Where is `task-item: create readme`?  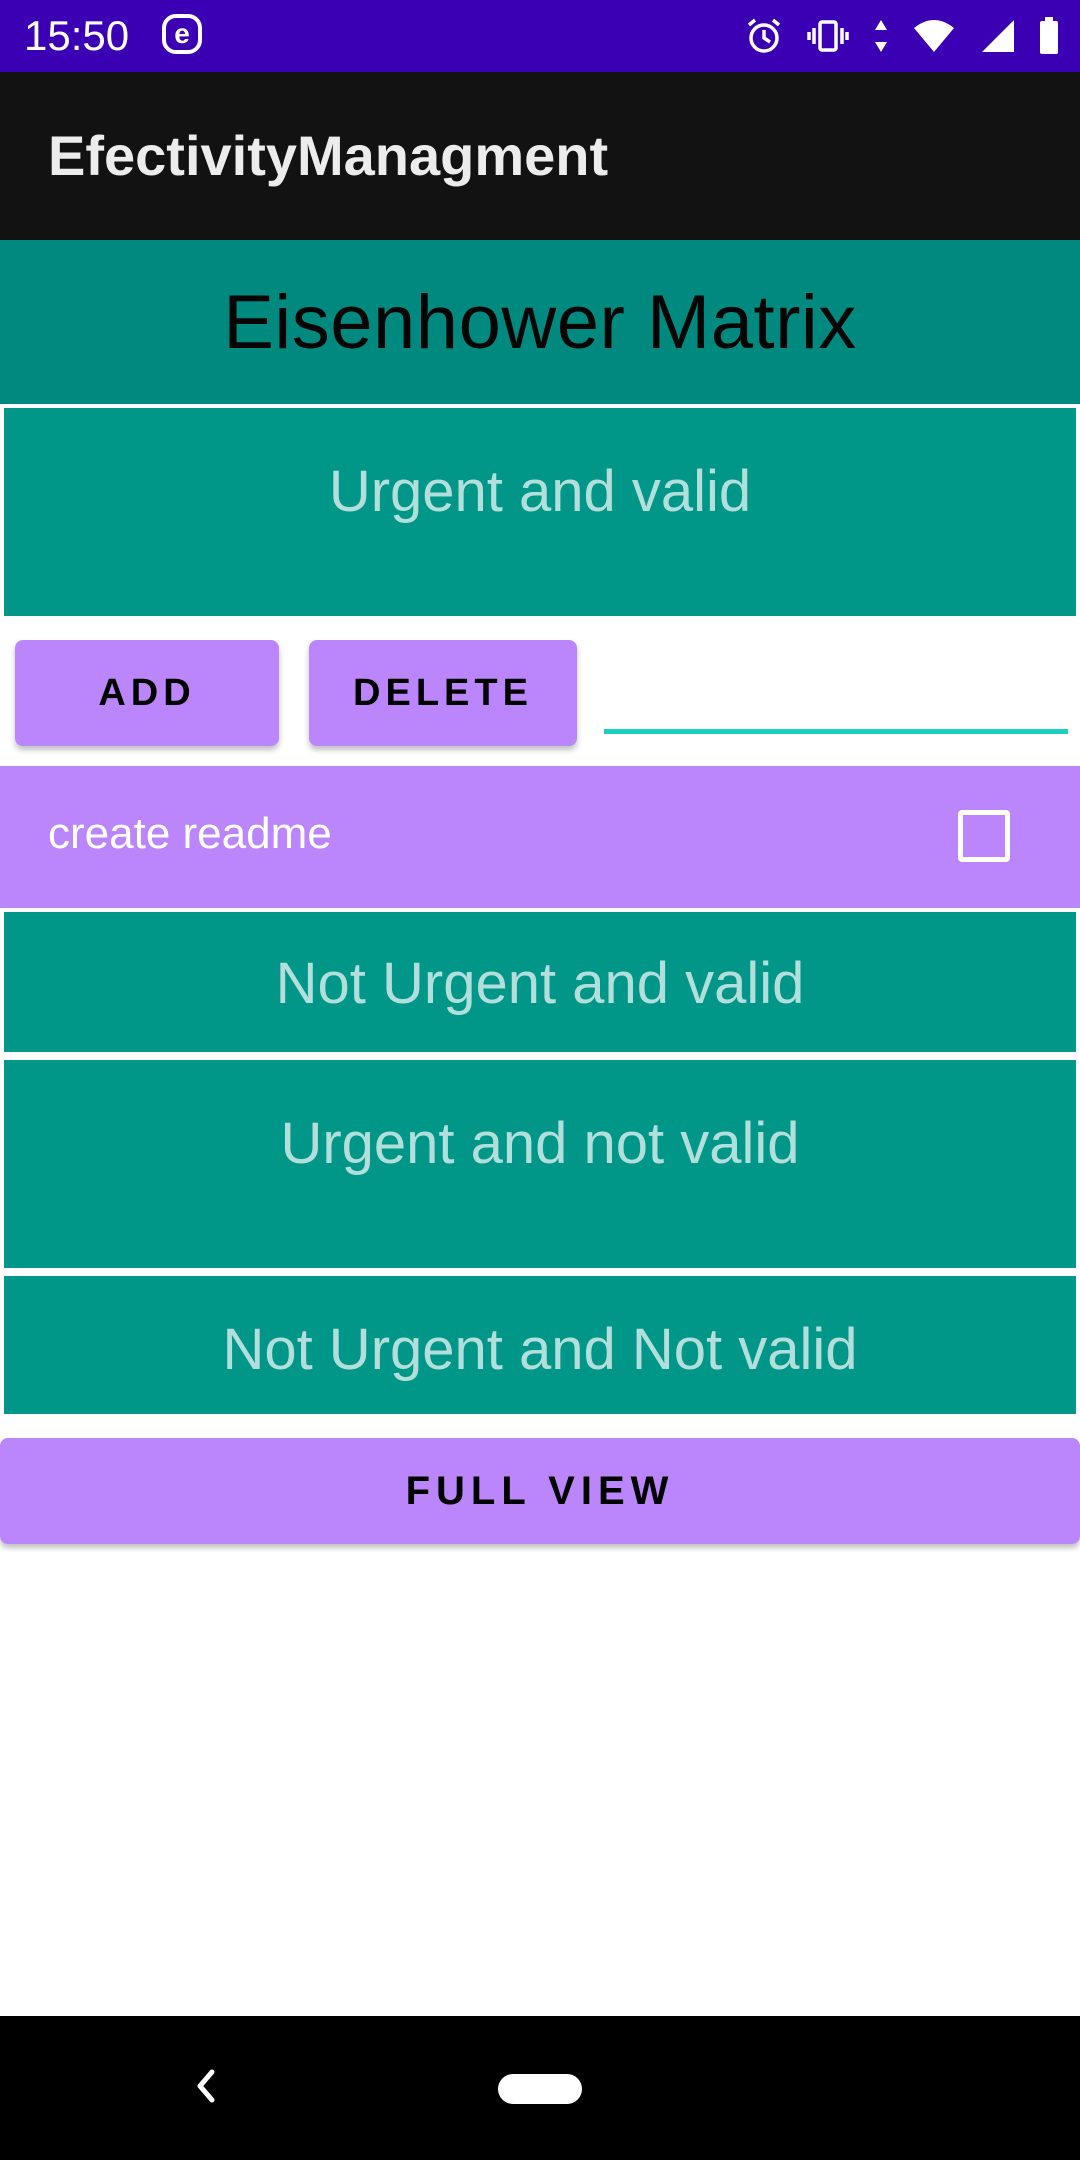
task-item: create readme is located at coordinates (540, 837).